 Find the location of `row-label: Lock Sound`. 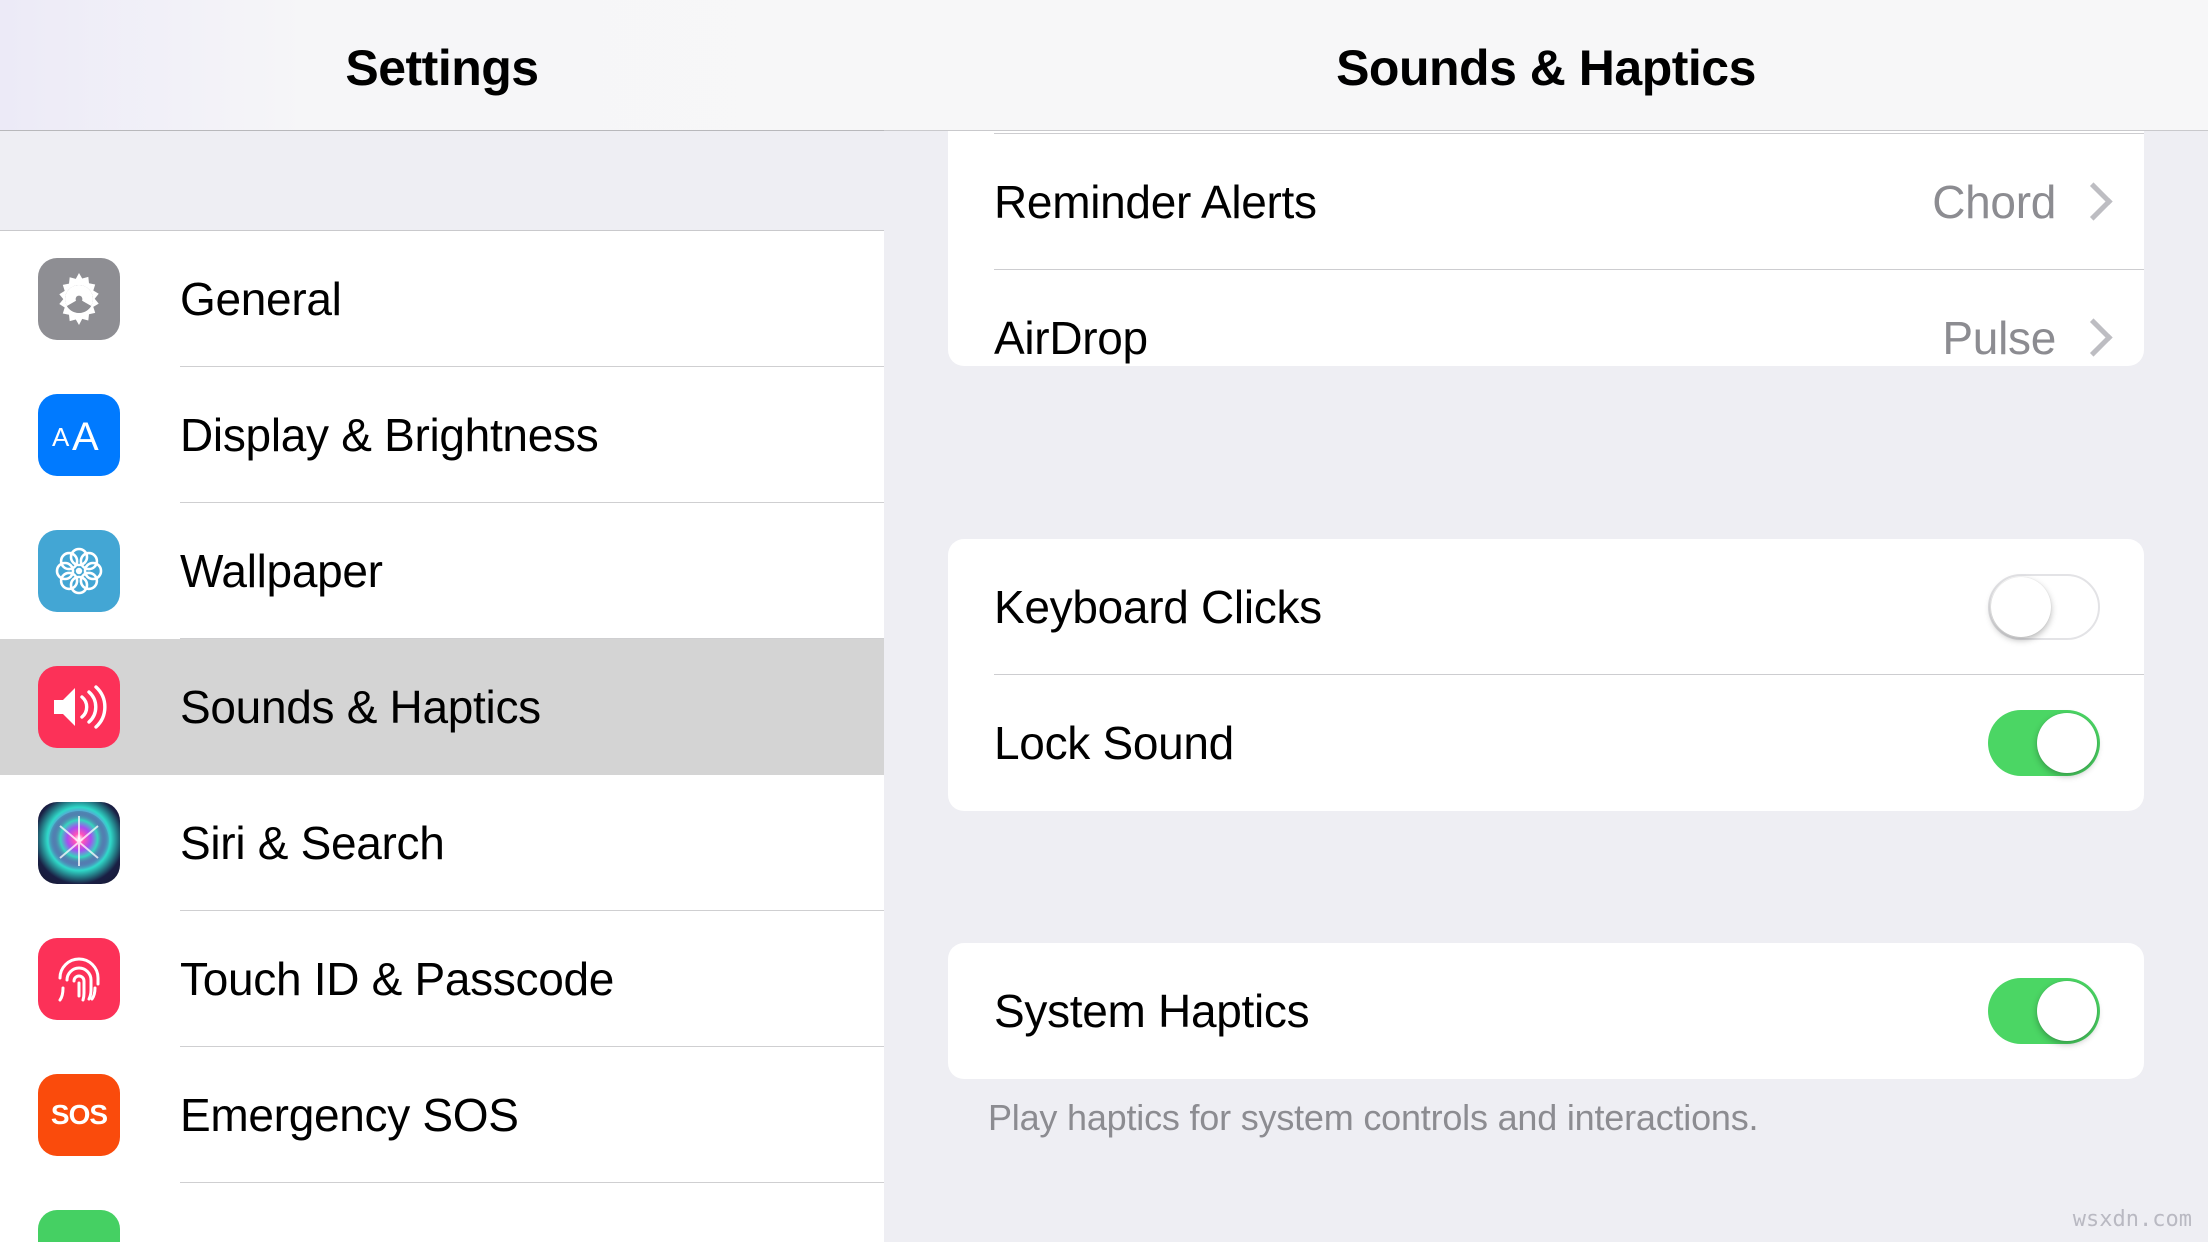

row-label: Lock Sound is located at coordinates (1114, 743).